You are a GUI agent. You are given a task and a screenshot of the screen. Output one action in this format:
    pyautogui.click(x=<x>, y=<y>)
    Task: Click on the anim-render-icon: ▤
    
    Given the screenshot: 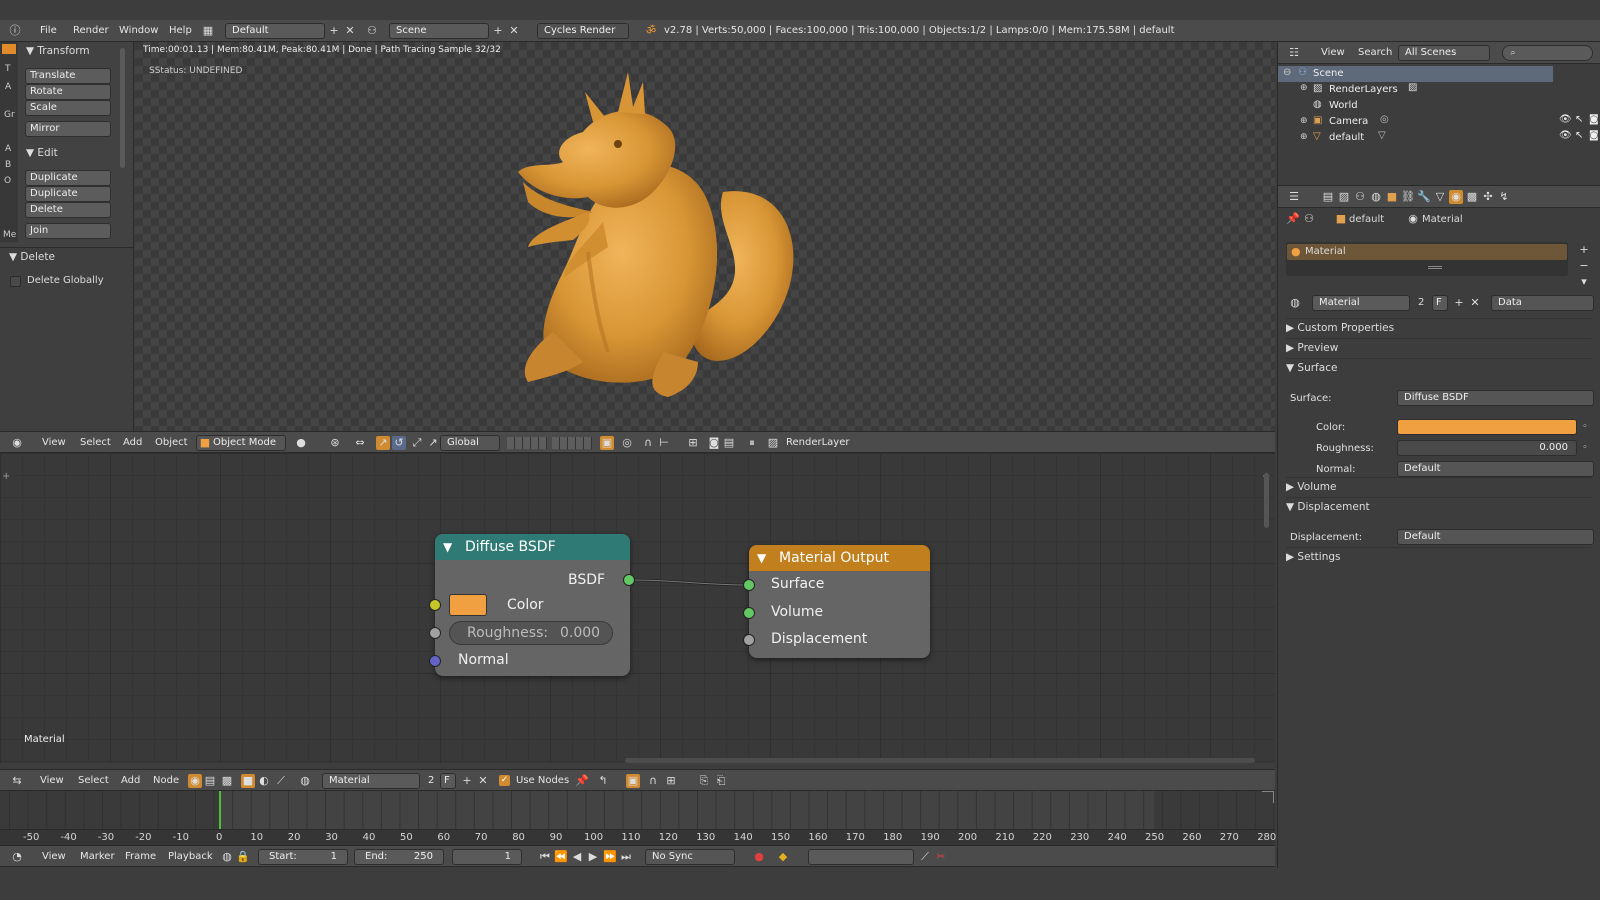 What is the action you would take?
    pyautogui.click(x=729, y=443)
    